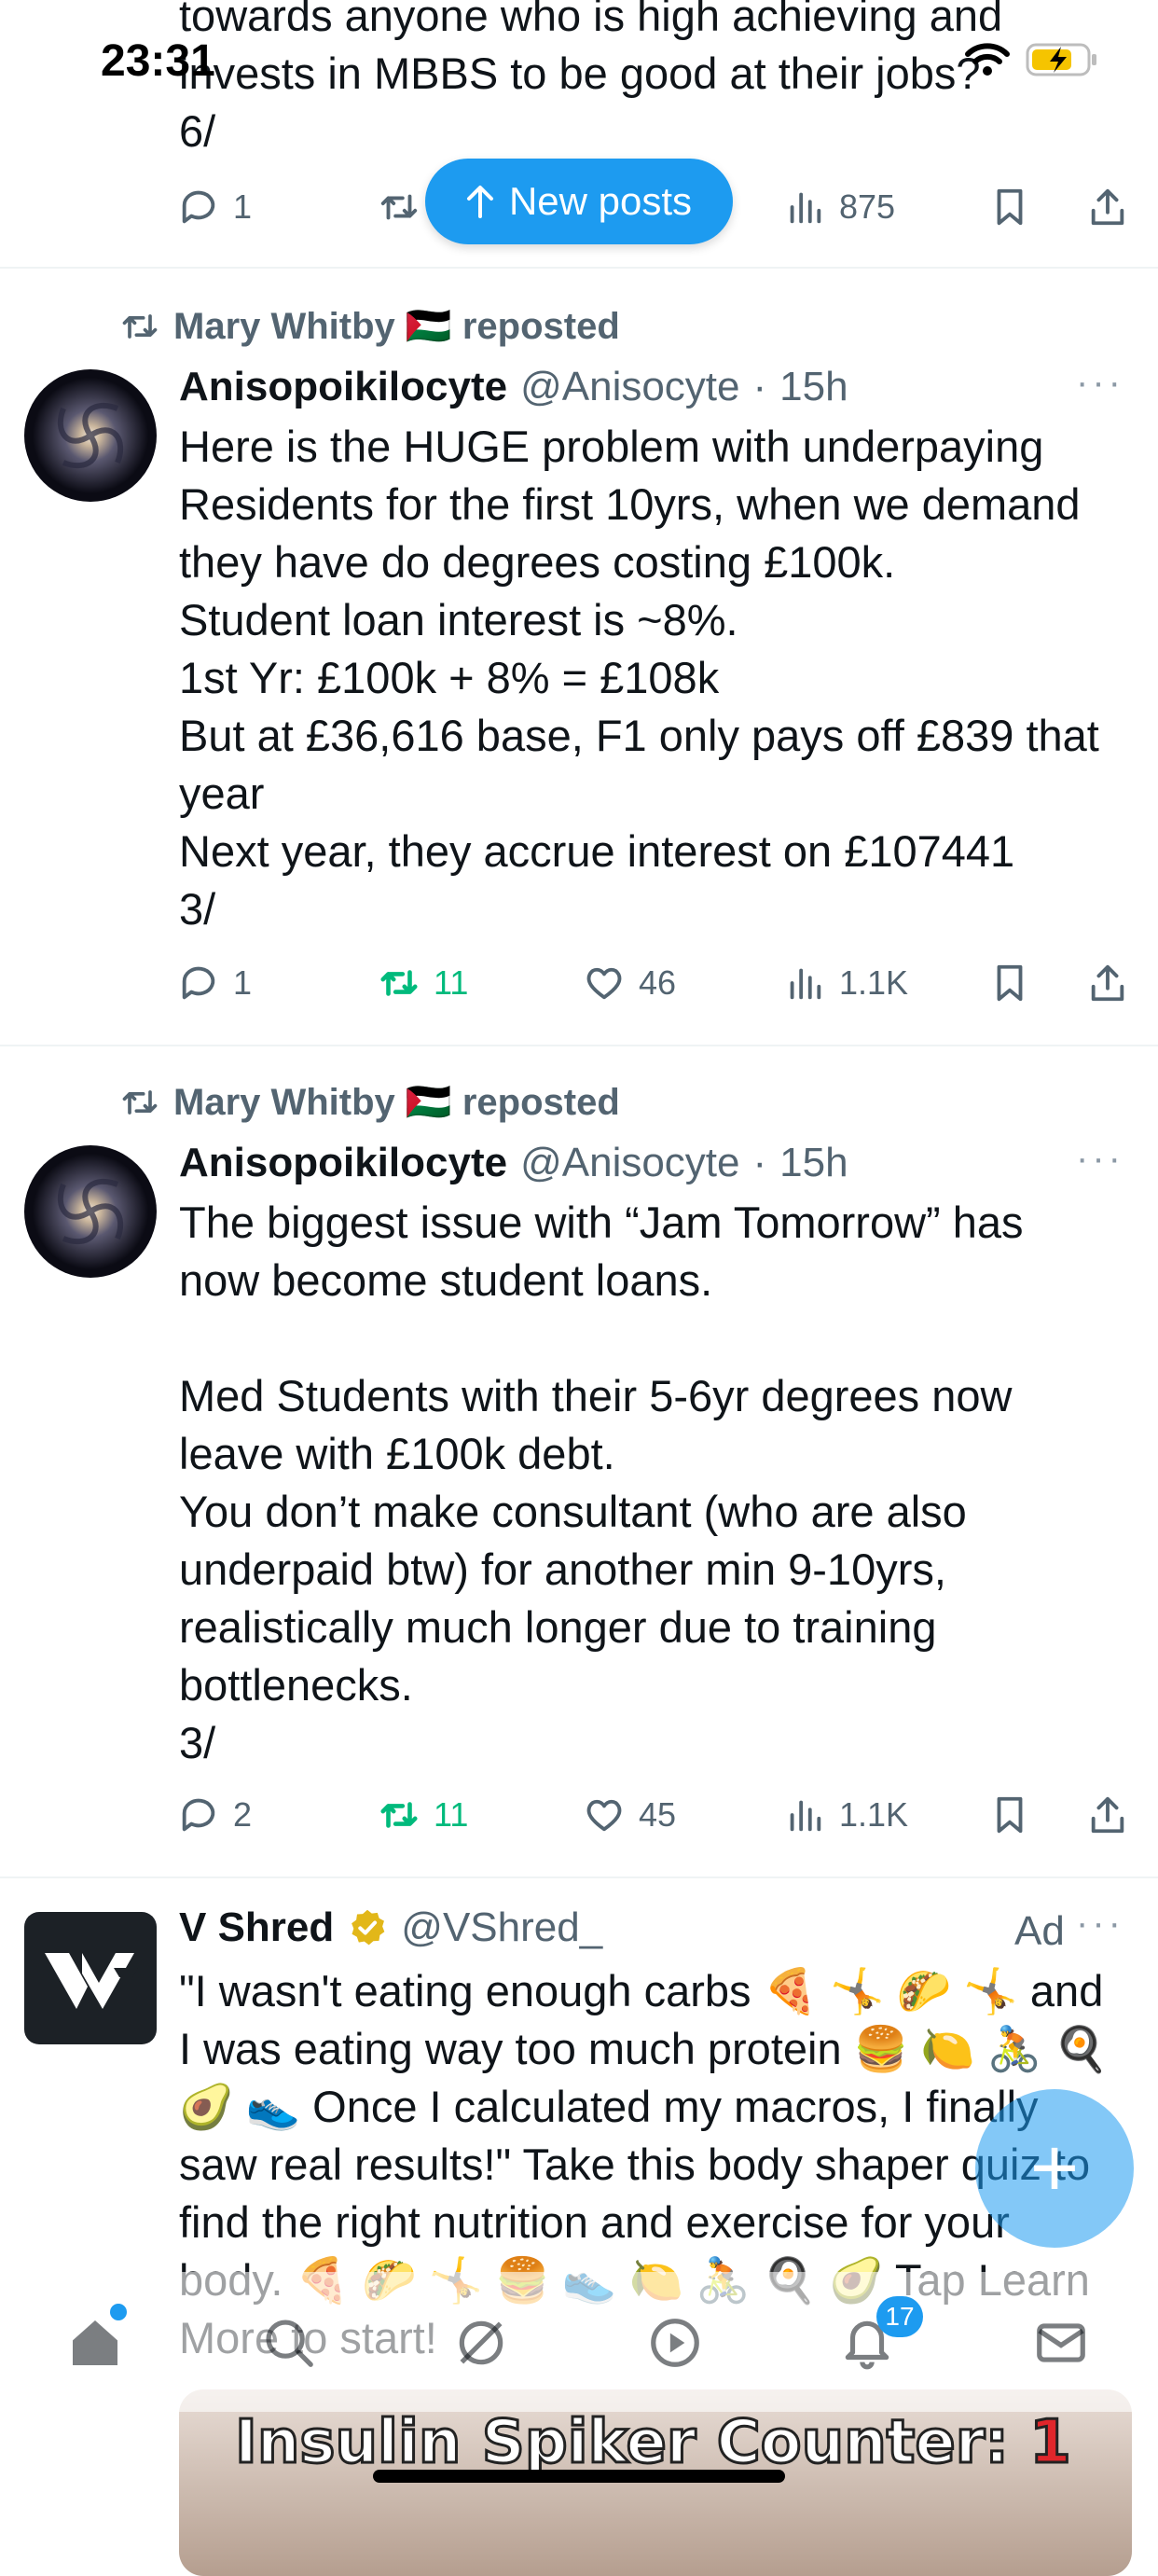 The image size is (1158, 2576). I want to click on play-icon, so click(675, 2343).